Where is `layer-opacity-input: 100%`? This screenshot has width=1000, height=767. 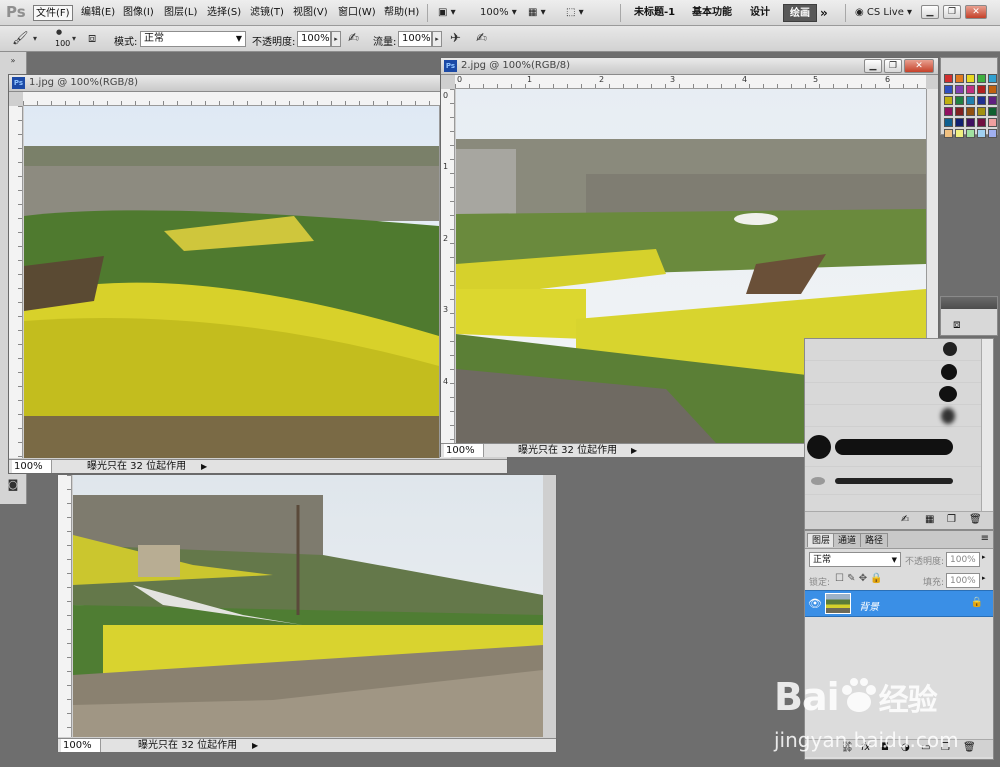
layer-opacity-input: 100% is located at coordinates (963, 559).